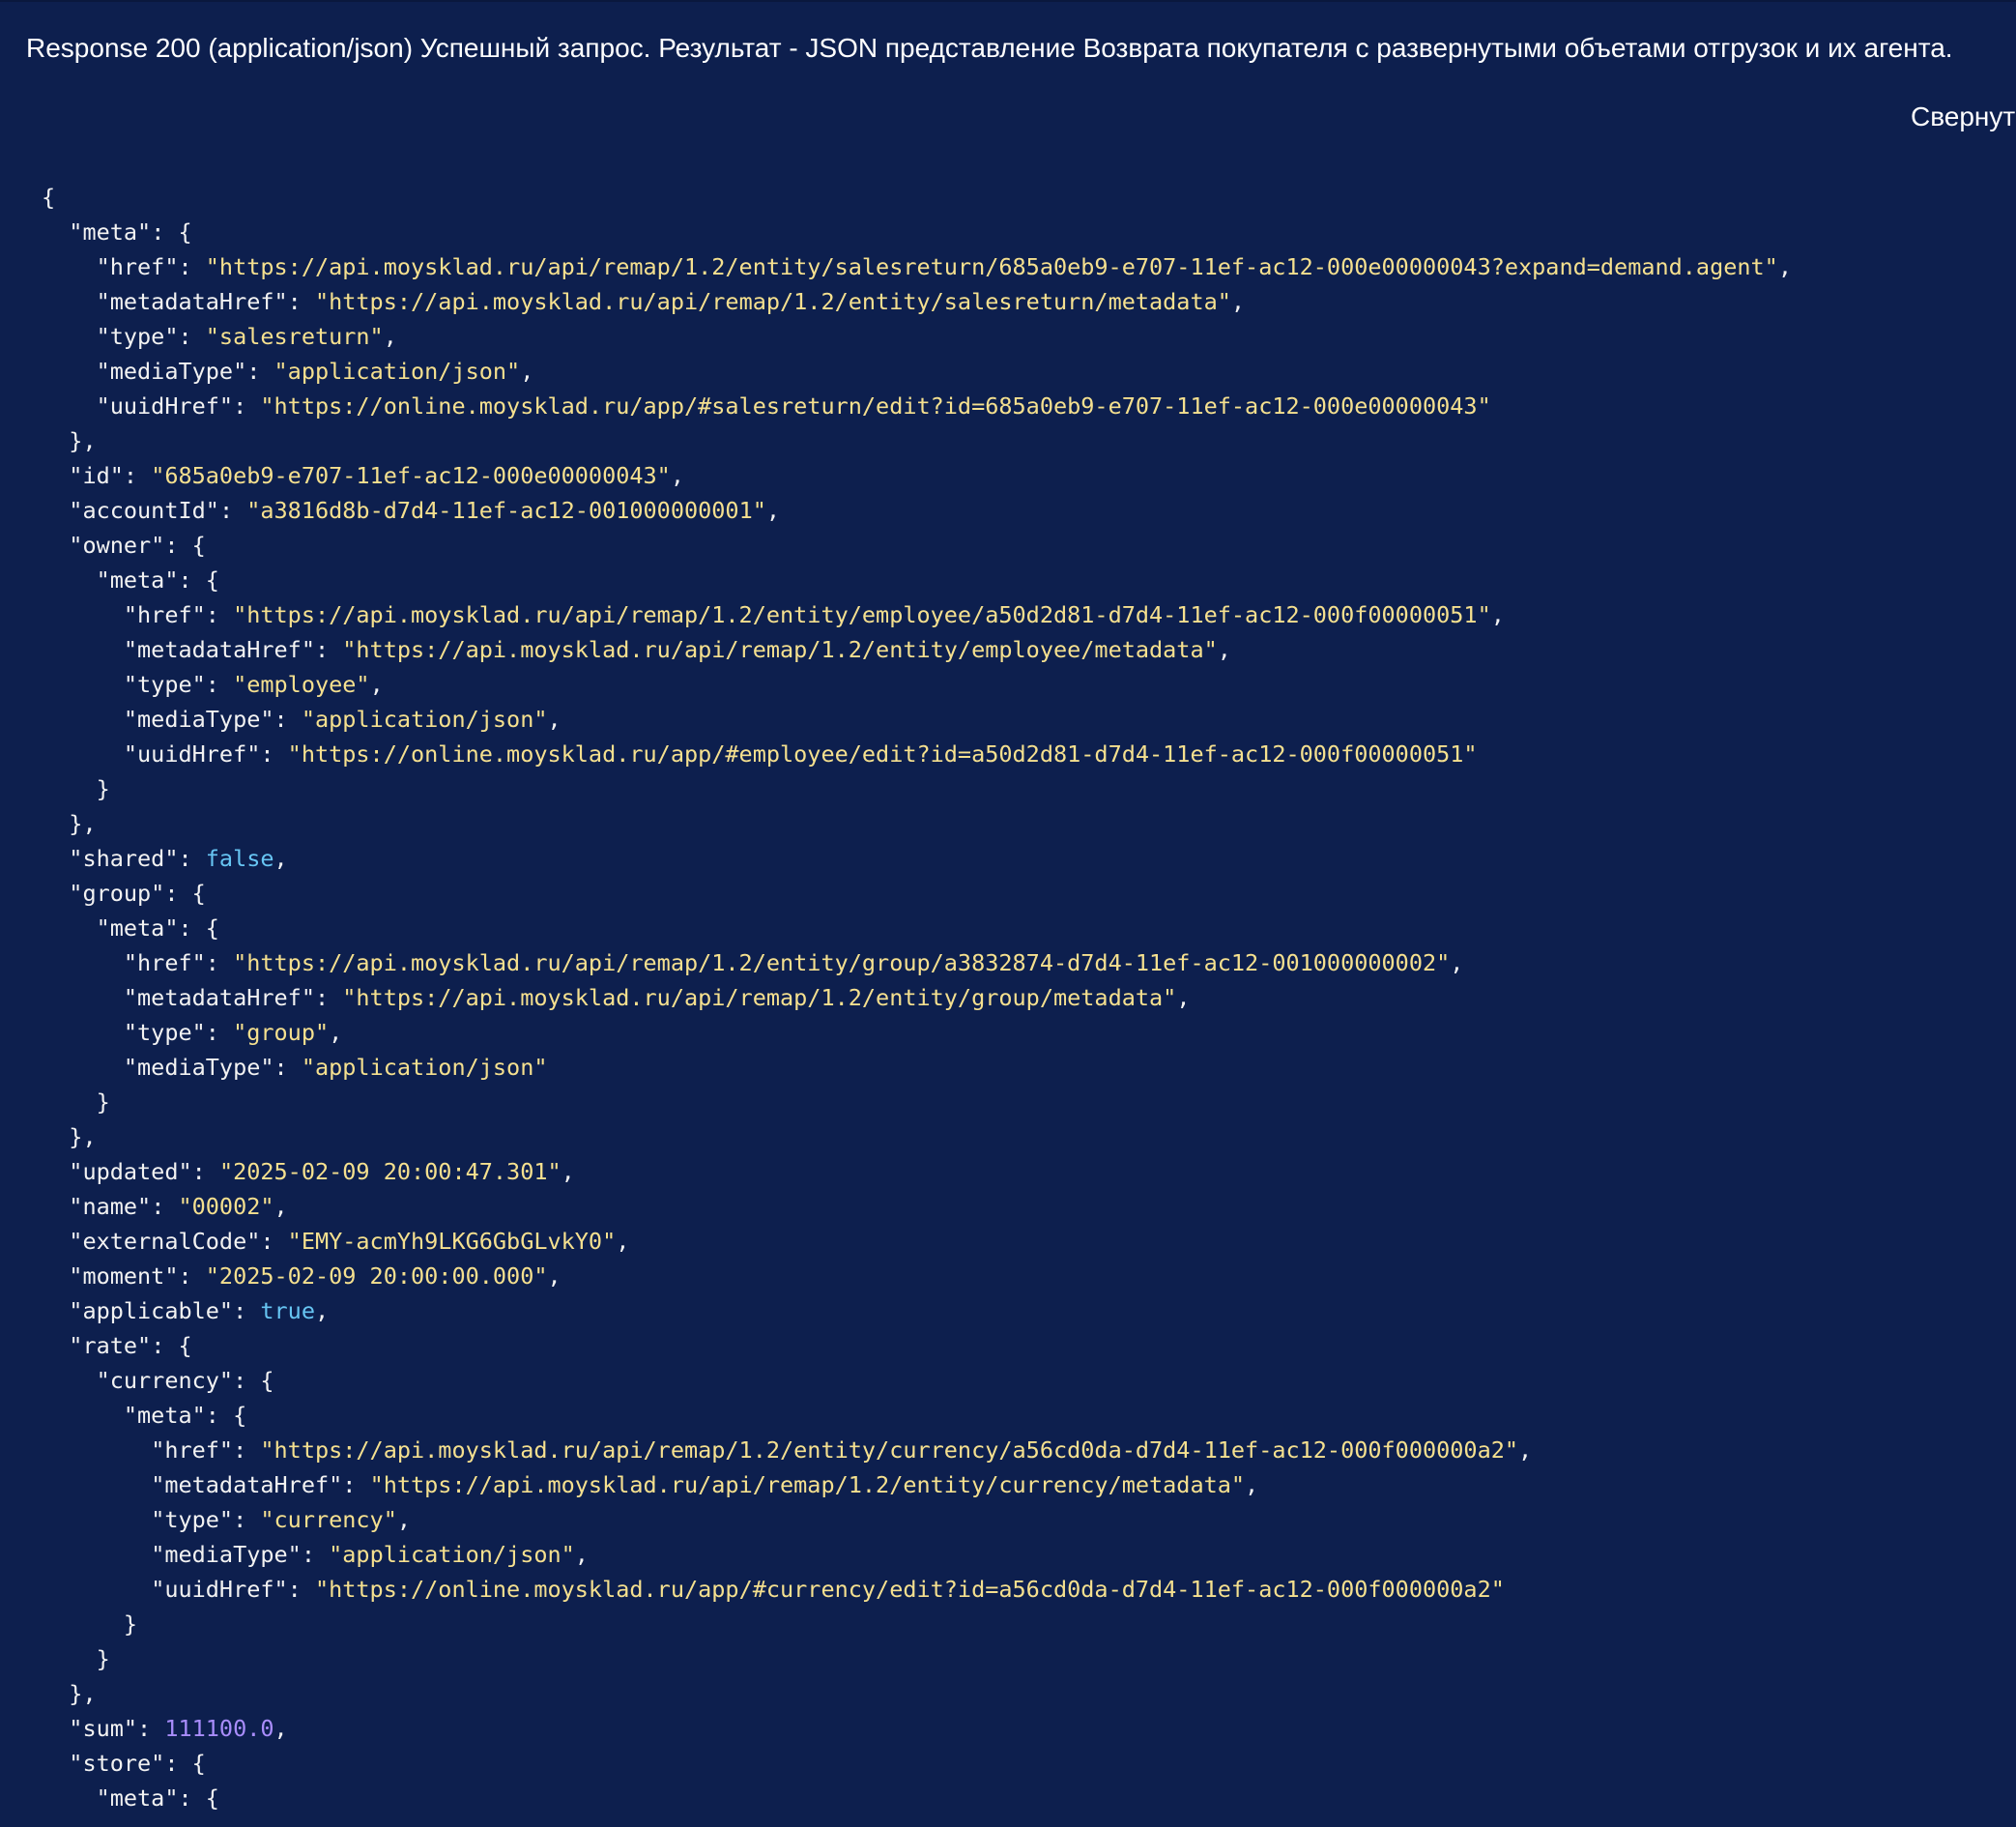  I want to click on json-string: "group", so click(282, 1032).